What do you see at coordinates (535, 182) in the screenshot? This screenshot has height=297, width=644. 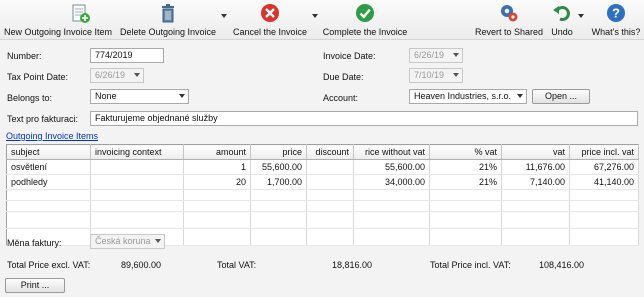 I see `table-cell: 7,140.00` at bounding box center [535, 182].